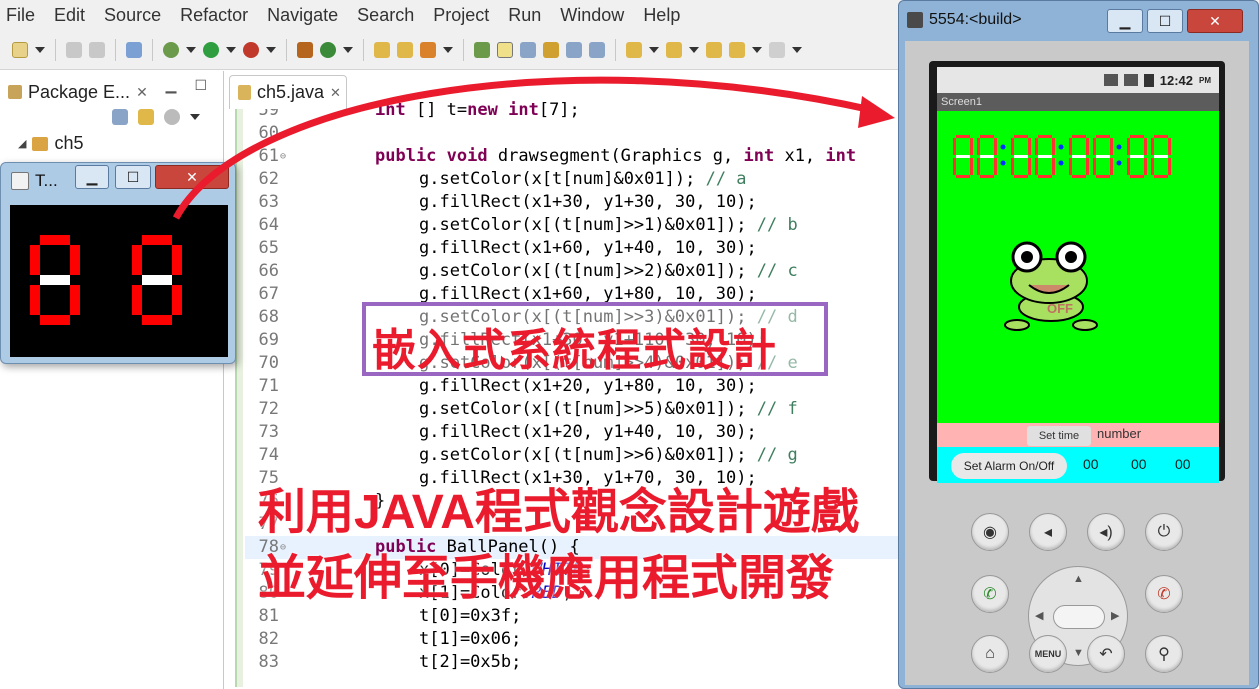 The height and width of the screenshot is (689, 1259). What do you see at coordinates (288, 92) in the screenshot?
I see `editor-tab-ch5-java: ch5.java ✕` at bounding box center [288, 92].